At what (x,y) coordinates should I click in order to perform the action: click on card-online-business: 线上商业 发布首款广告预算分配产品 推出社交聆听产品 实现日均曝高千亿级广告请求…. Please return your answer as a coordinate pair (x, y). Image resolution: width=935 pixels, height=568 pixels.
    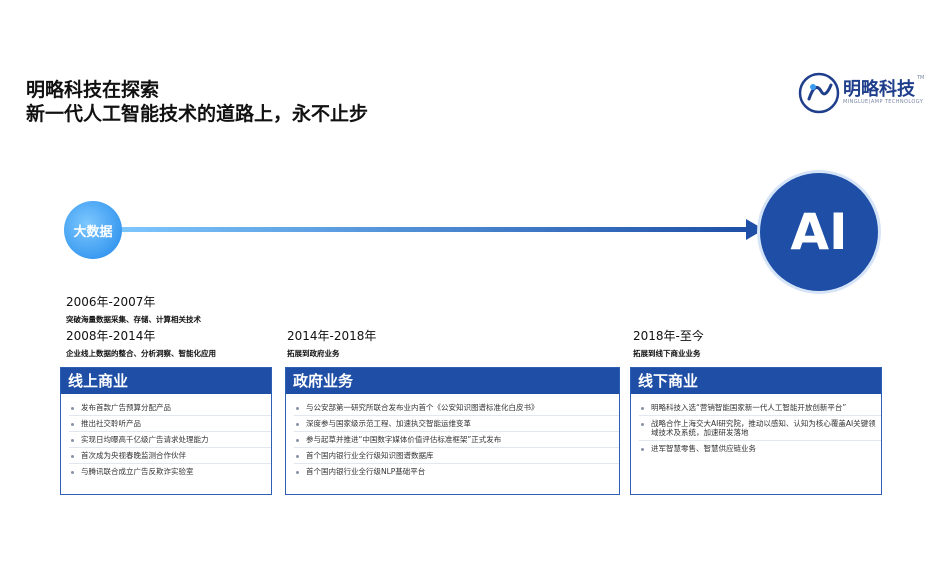
    Looking at the image, I should click on (166, 431).